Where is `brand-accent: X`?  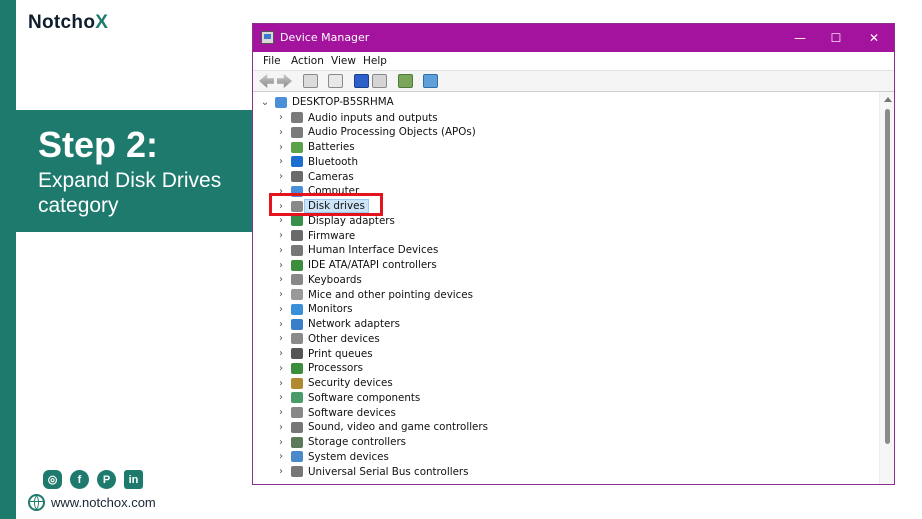
brand-accent: X is located at coordinates (102, 22).